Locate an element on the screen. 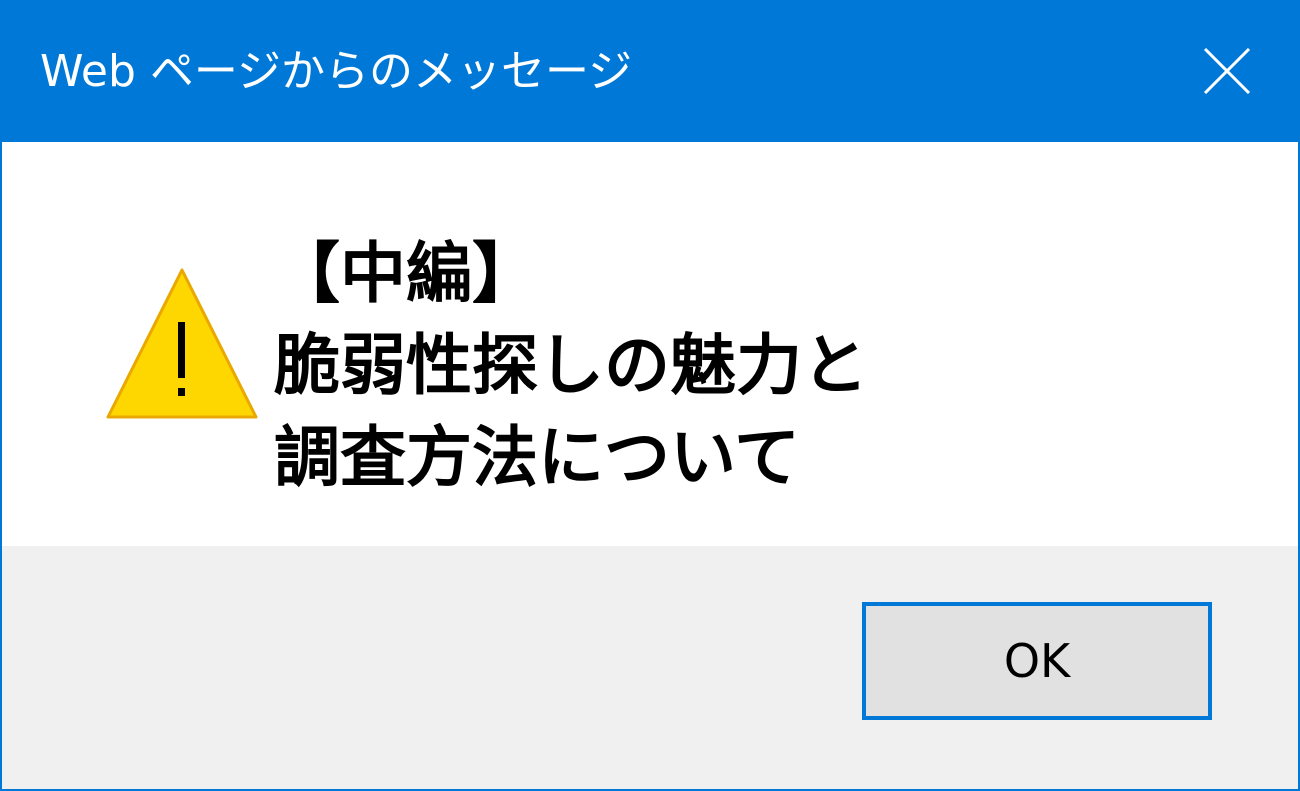  close-icon is located at coordinates (1227, 71).